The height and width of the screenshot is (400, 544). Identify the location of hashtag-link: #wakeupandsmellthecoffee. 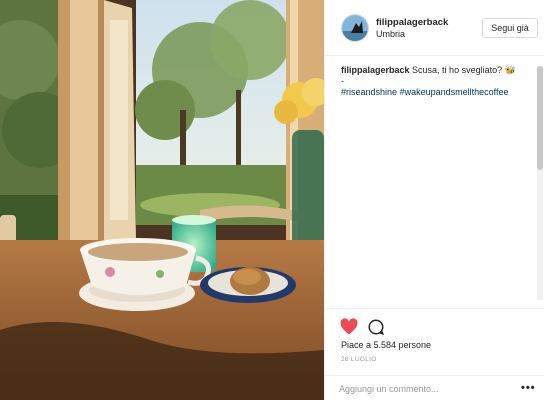
(454, 92).